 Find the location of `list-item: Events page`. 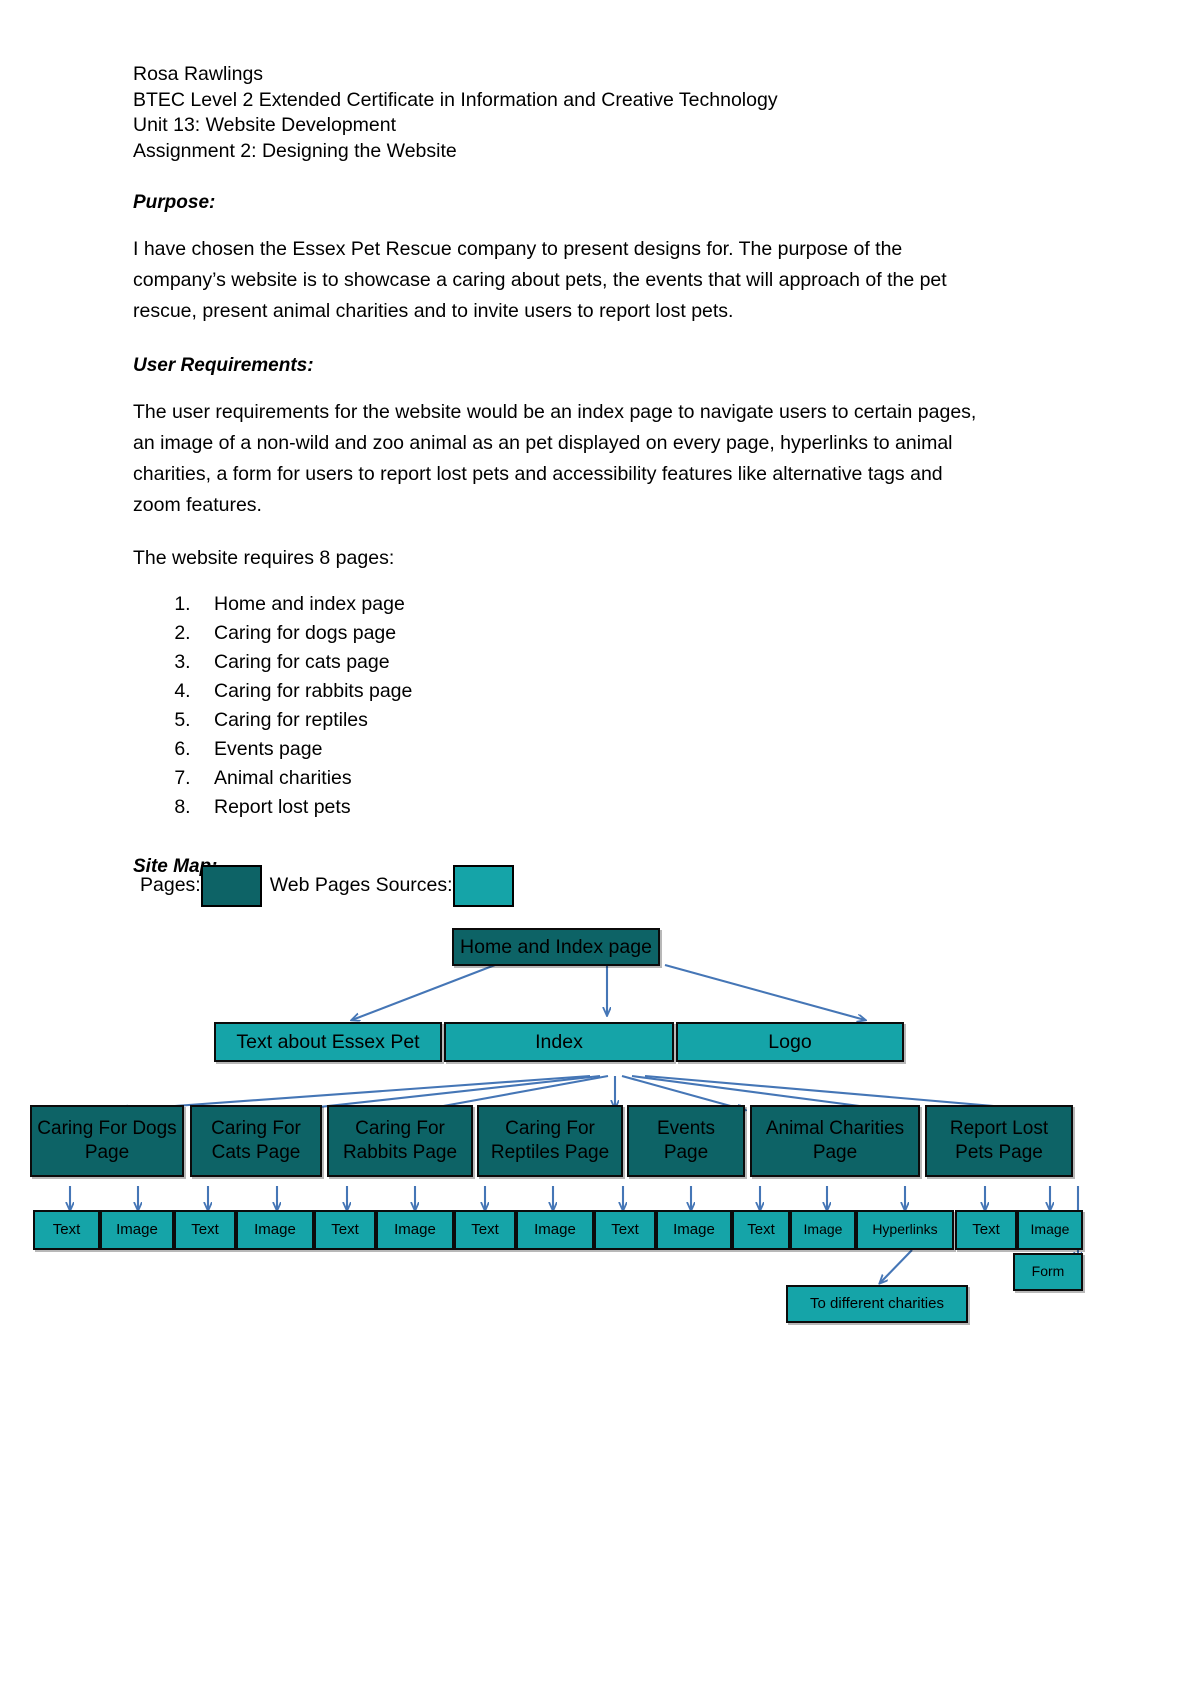

list-item: Events page is located at coordinates (587, 749).